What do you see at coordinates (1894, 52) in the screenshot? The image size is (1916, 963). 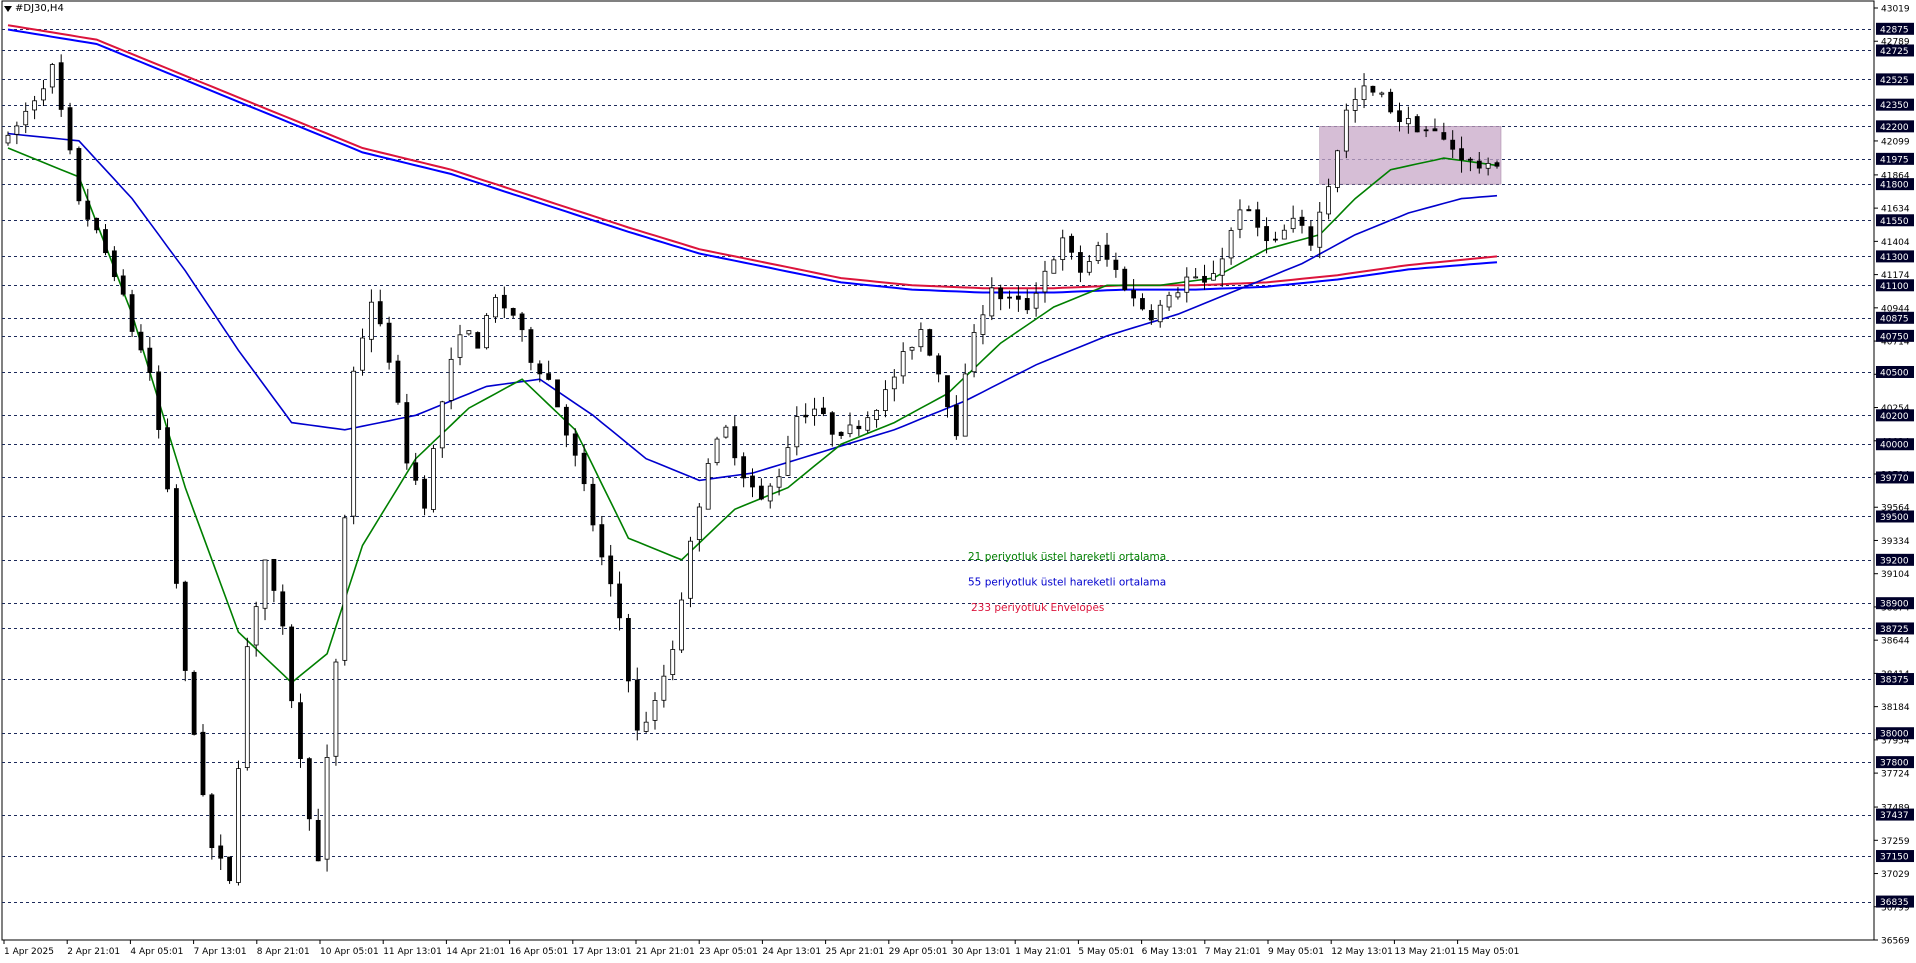 I see `level-label: 42725` at bounding box center [1894, 52].